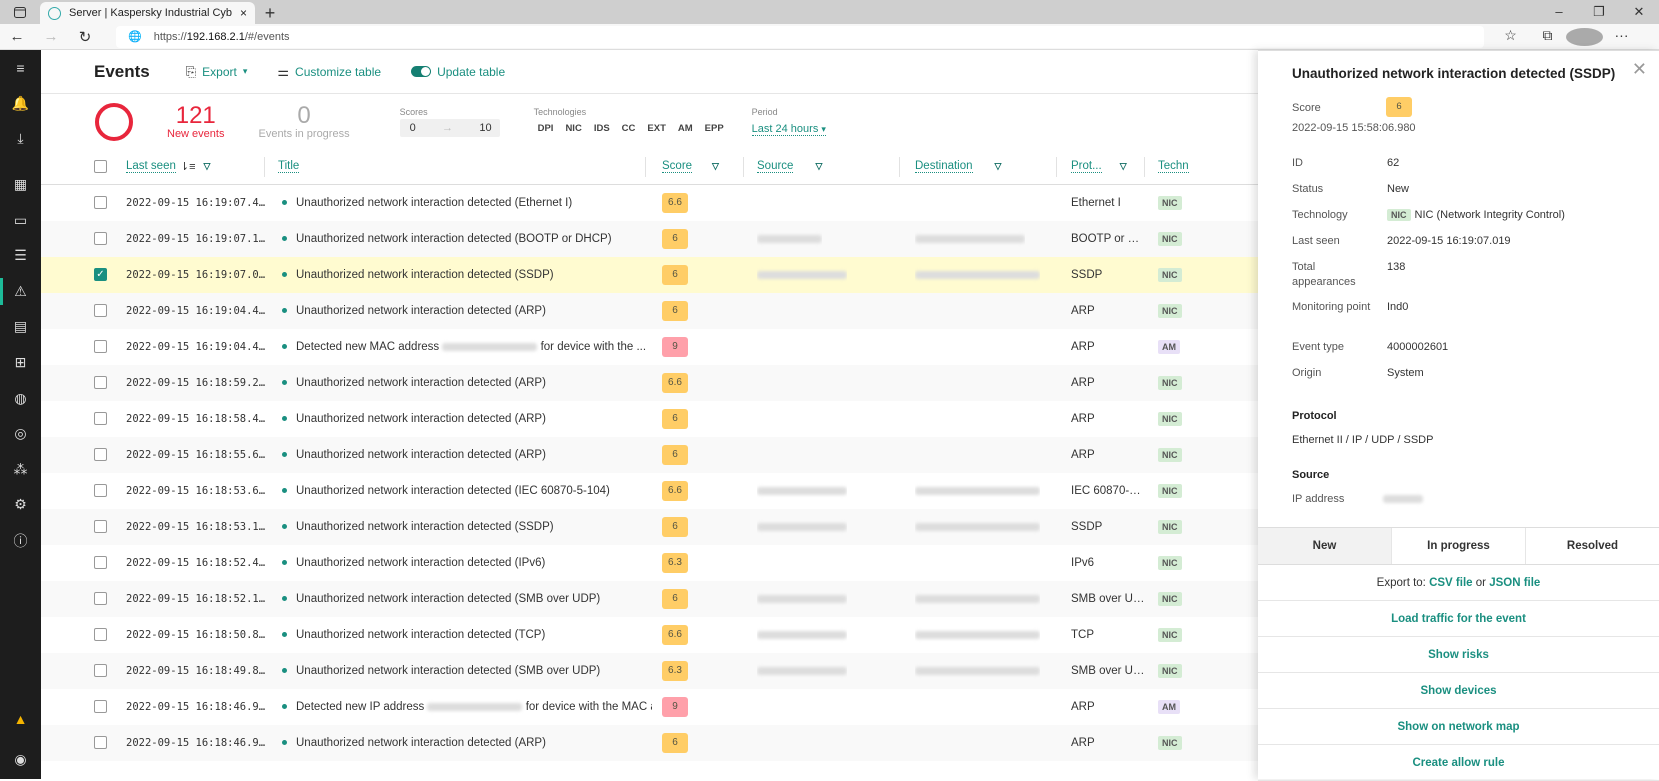  I want to click on sidebar-item-menu: ≡, so click(20, 68).